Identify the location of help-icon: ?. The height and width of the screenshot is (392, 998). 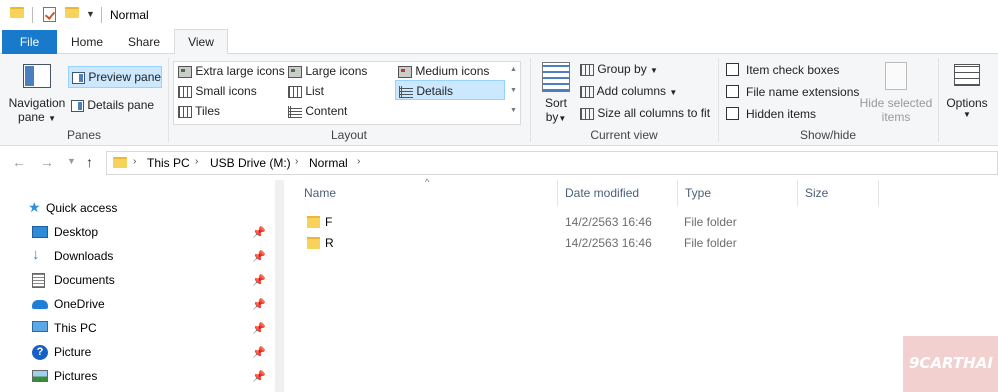
(40, 352).